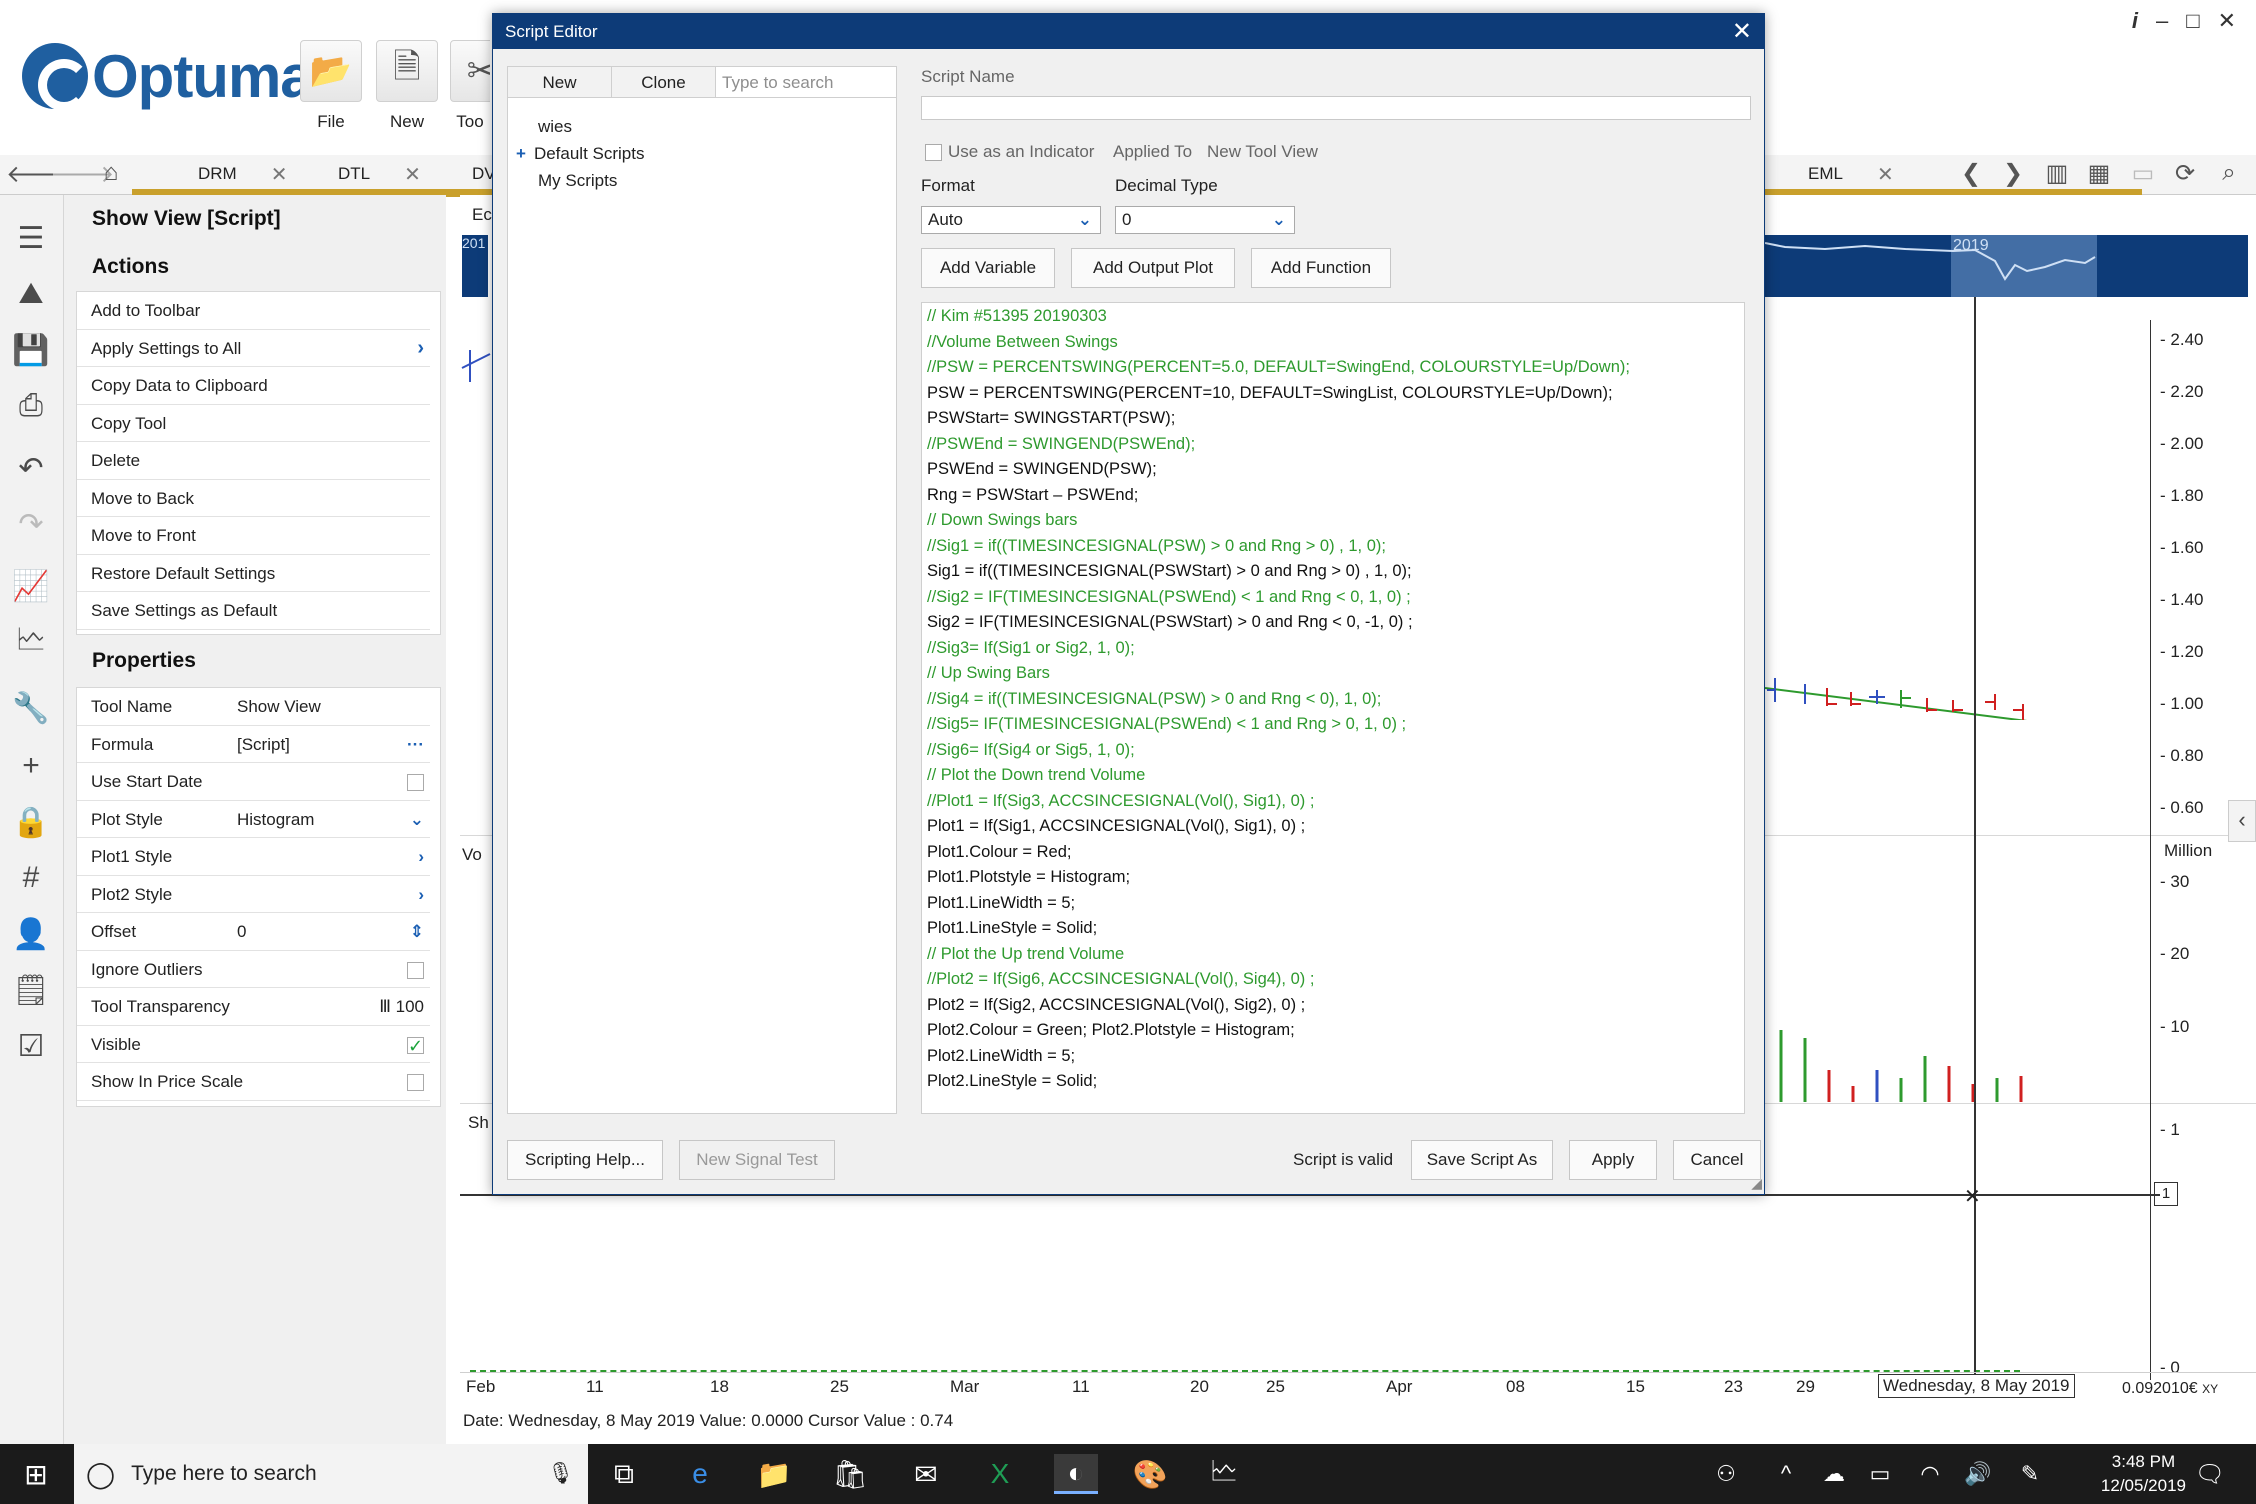 The height and width of the screenshot is (1504, 2256). I want to click on chart-icon: 📈, so click(31, 586).